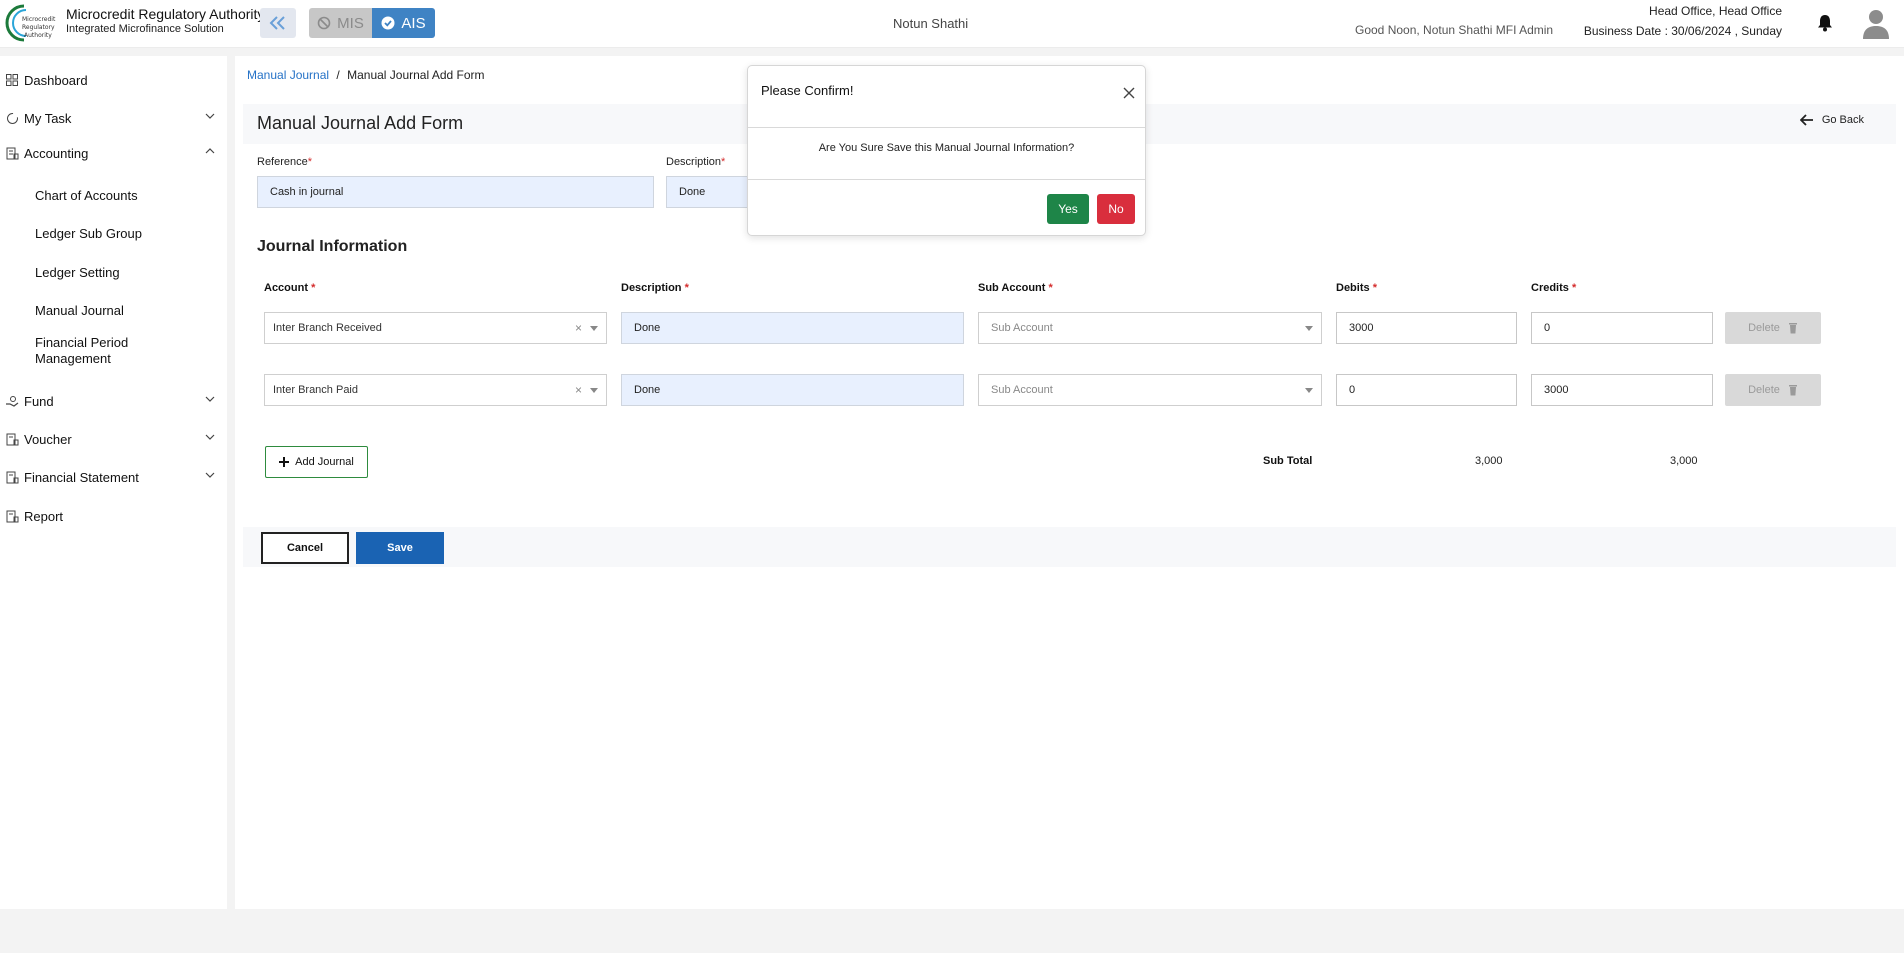 The image size is (1904, 953). I want to click on check-circle-icon, so click(388, 23).